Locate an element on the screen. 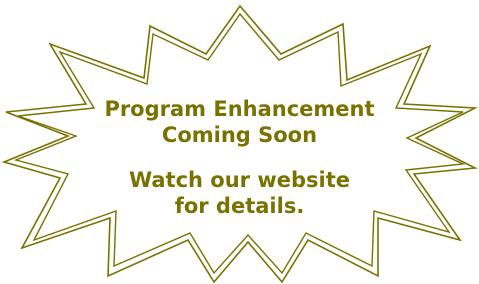 This screenshot has width=479, height=284. subtext-line-1: Watch our website is located at coordinates (239, 180).